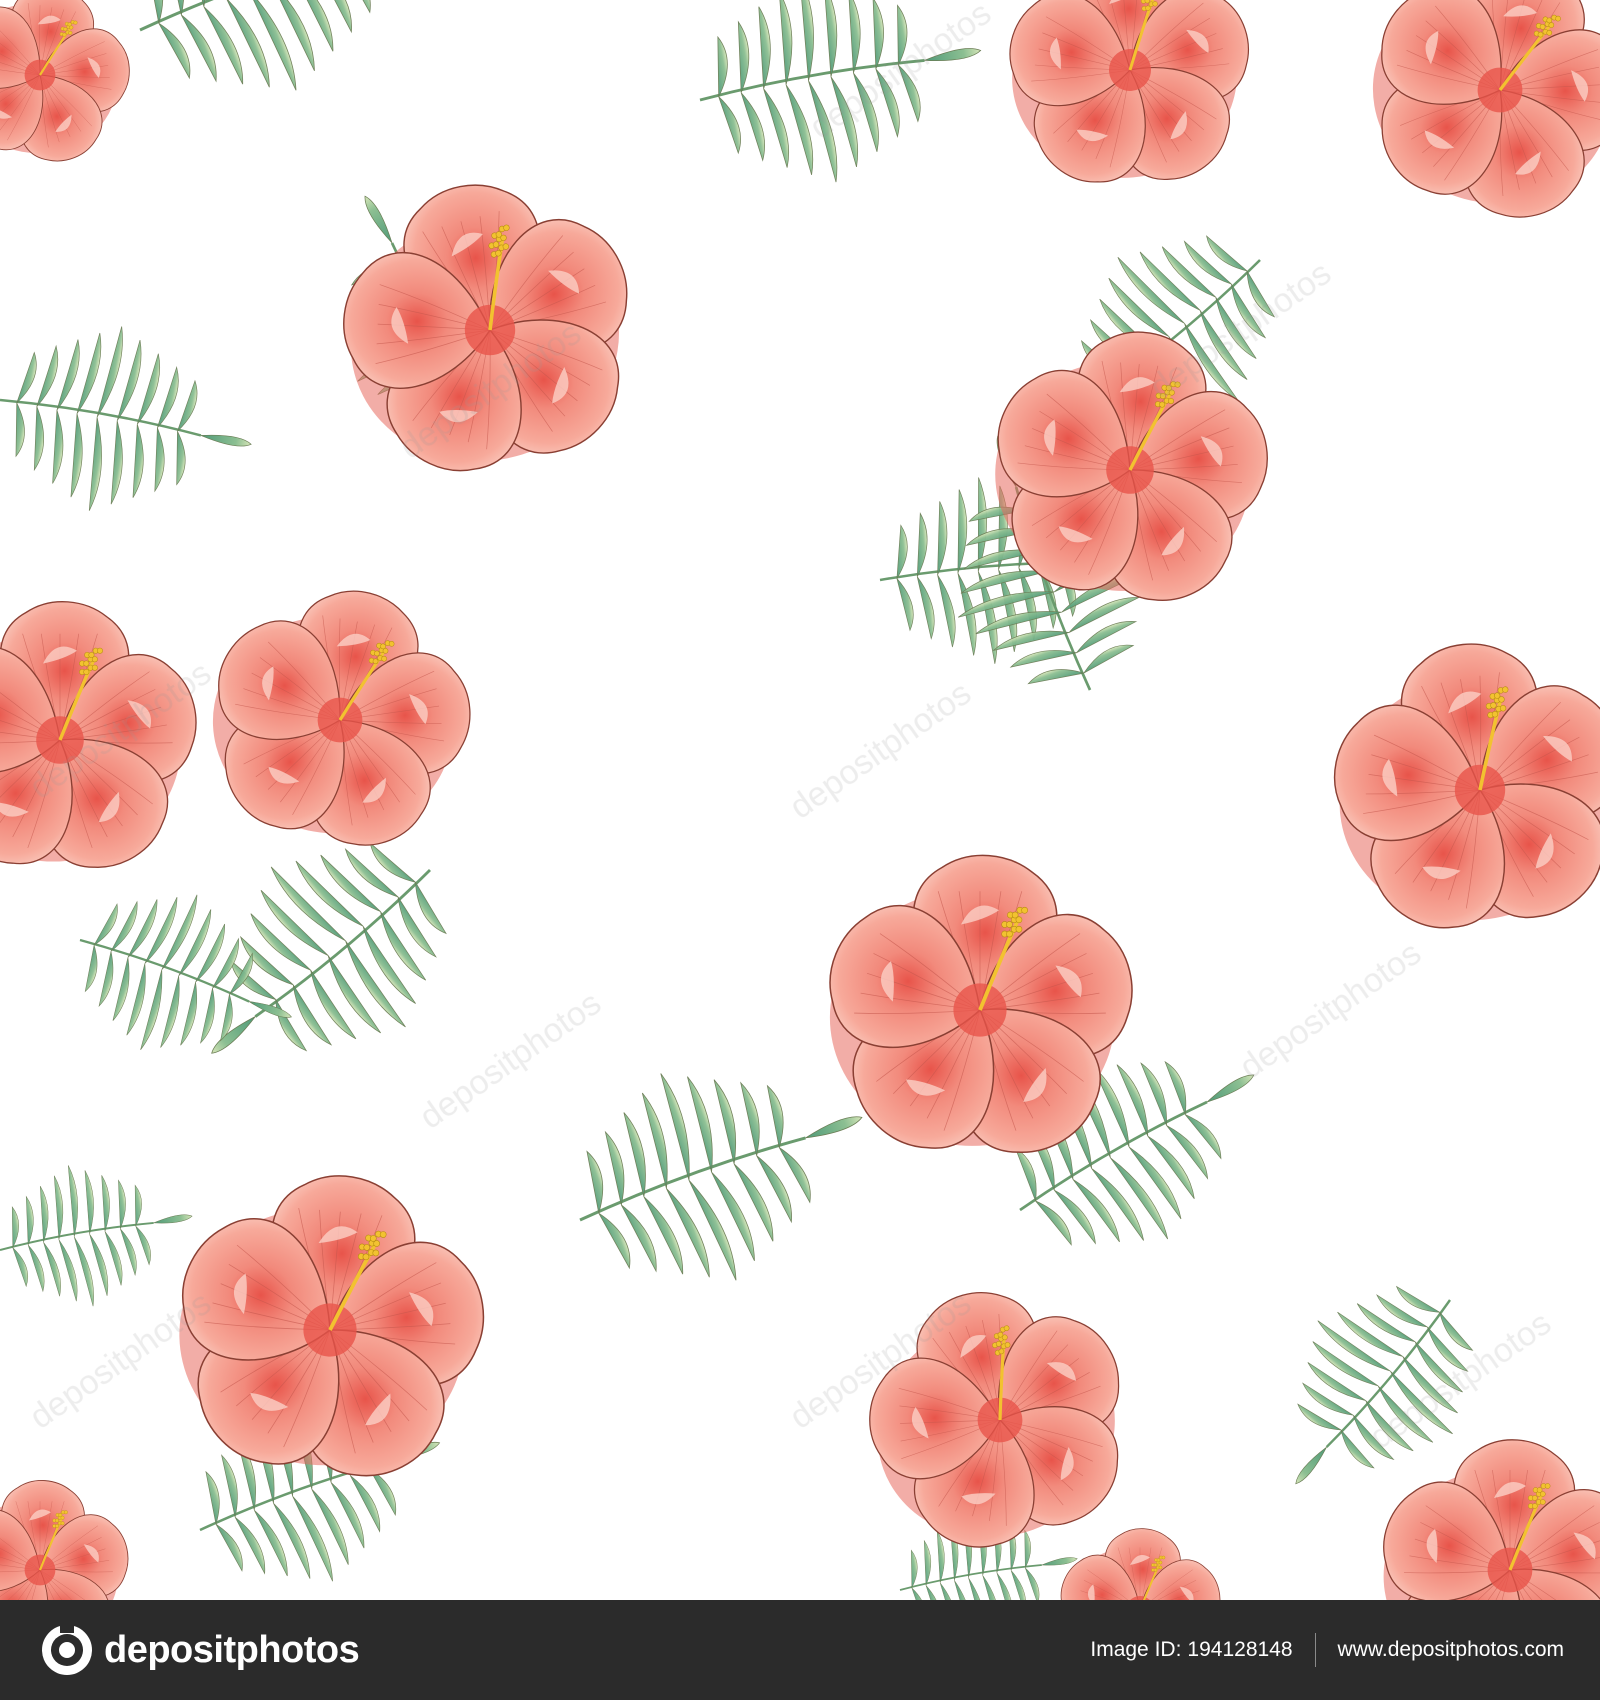  What do you see at coordinates (1451, 1650) in the screenshot?
I see `site-url-link: www.depositphotos.com` at bounding box center [1451, 1650].